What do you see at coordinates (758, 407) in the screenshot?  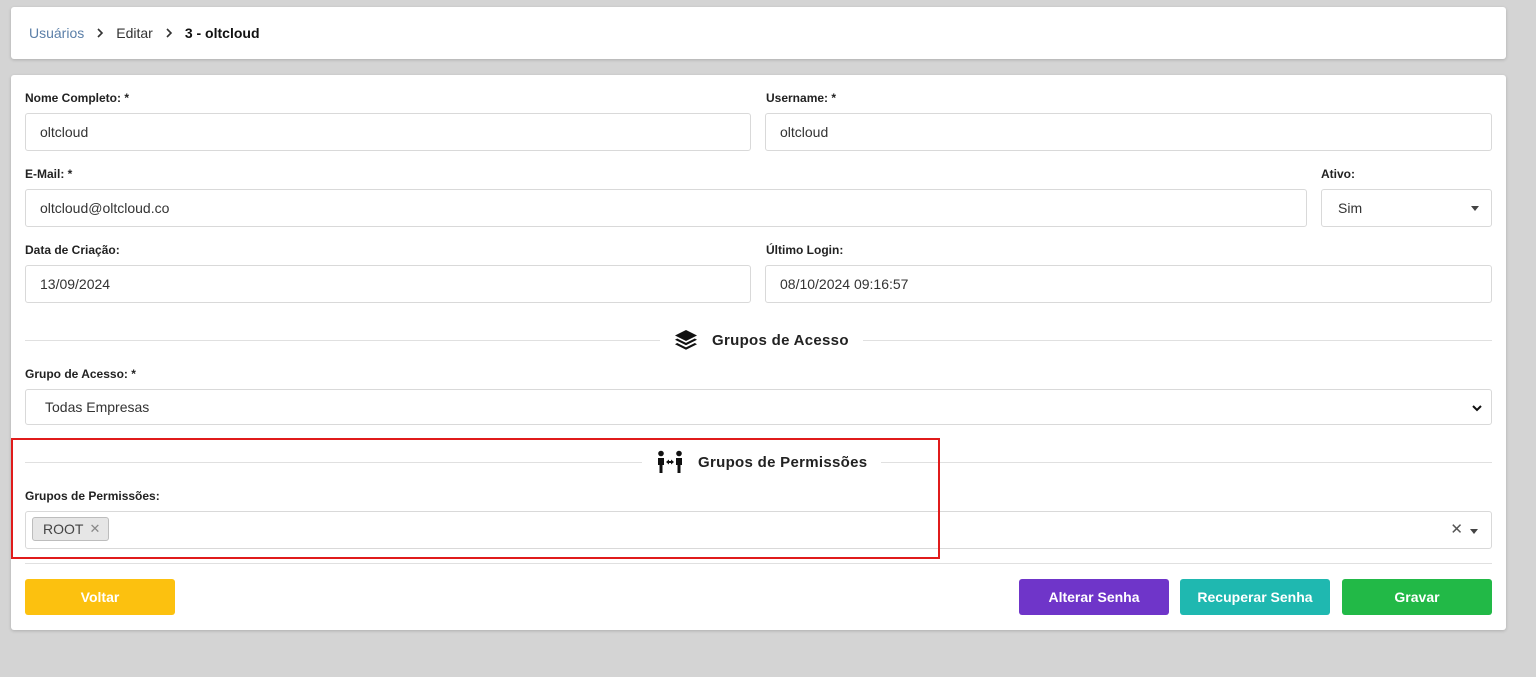 I see `grupo-acesso-select: Todas Empresas` at bounding box center [758, 407].